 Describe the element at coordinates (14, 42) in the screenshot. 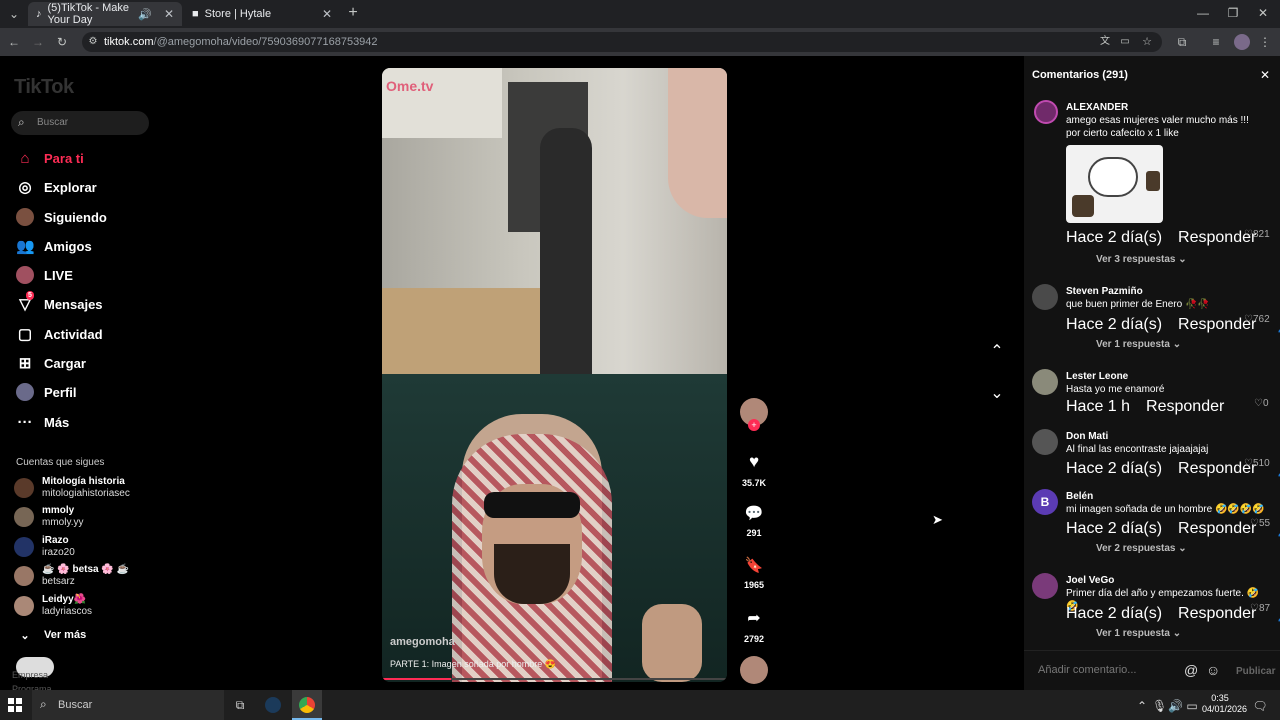

I see `back-icon: ←` at that location.